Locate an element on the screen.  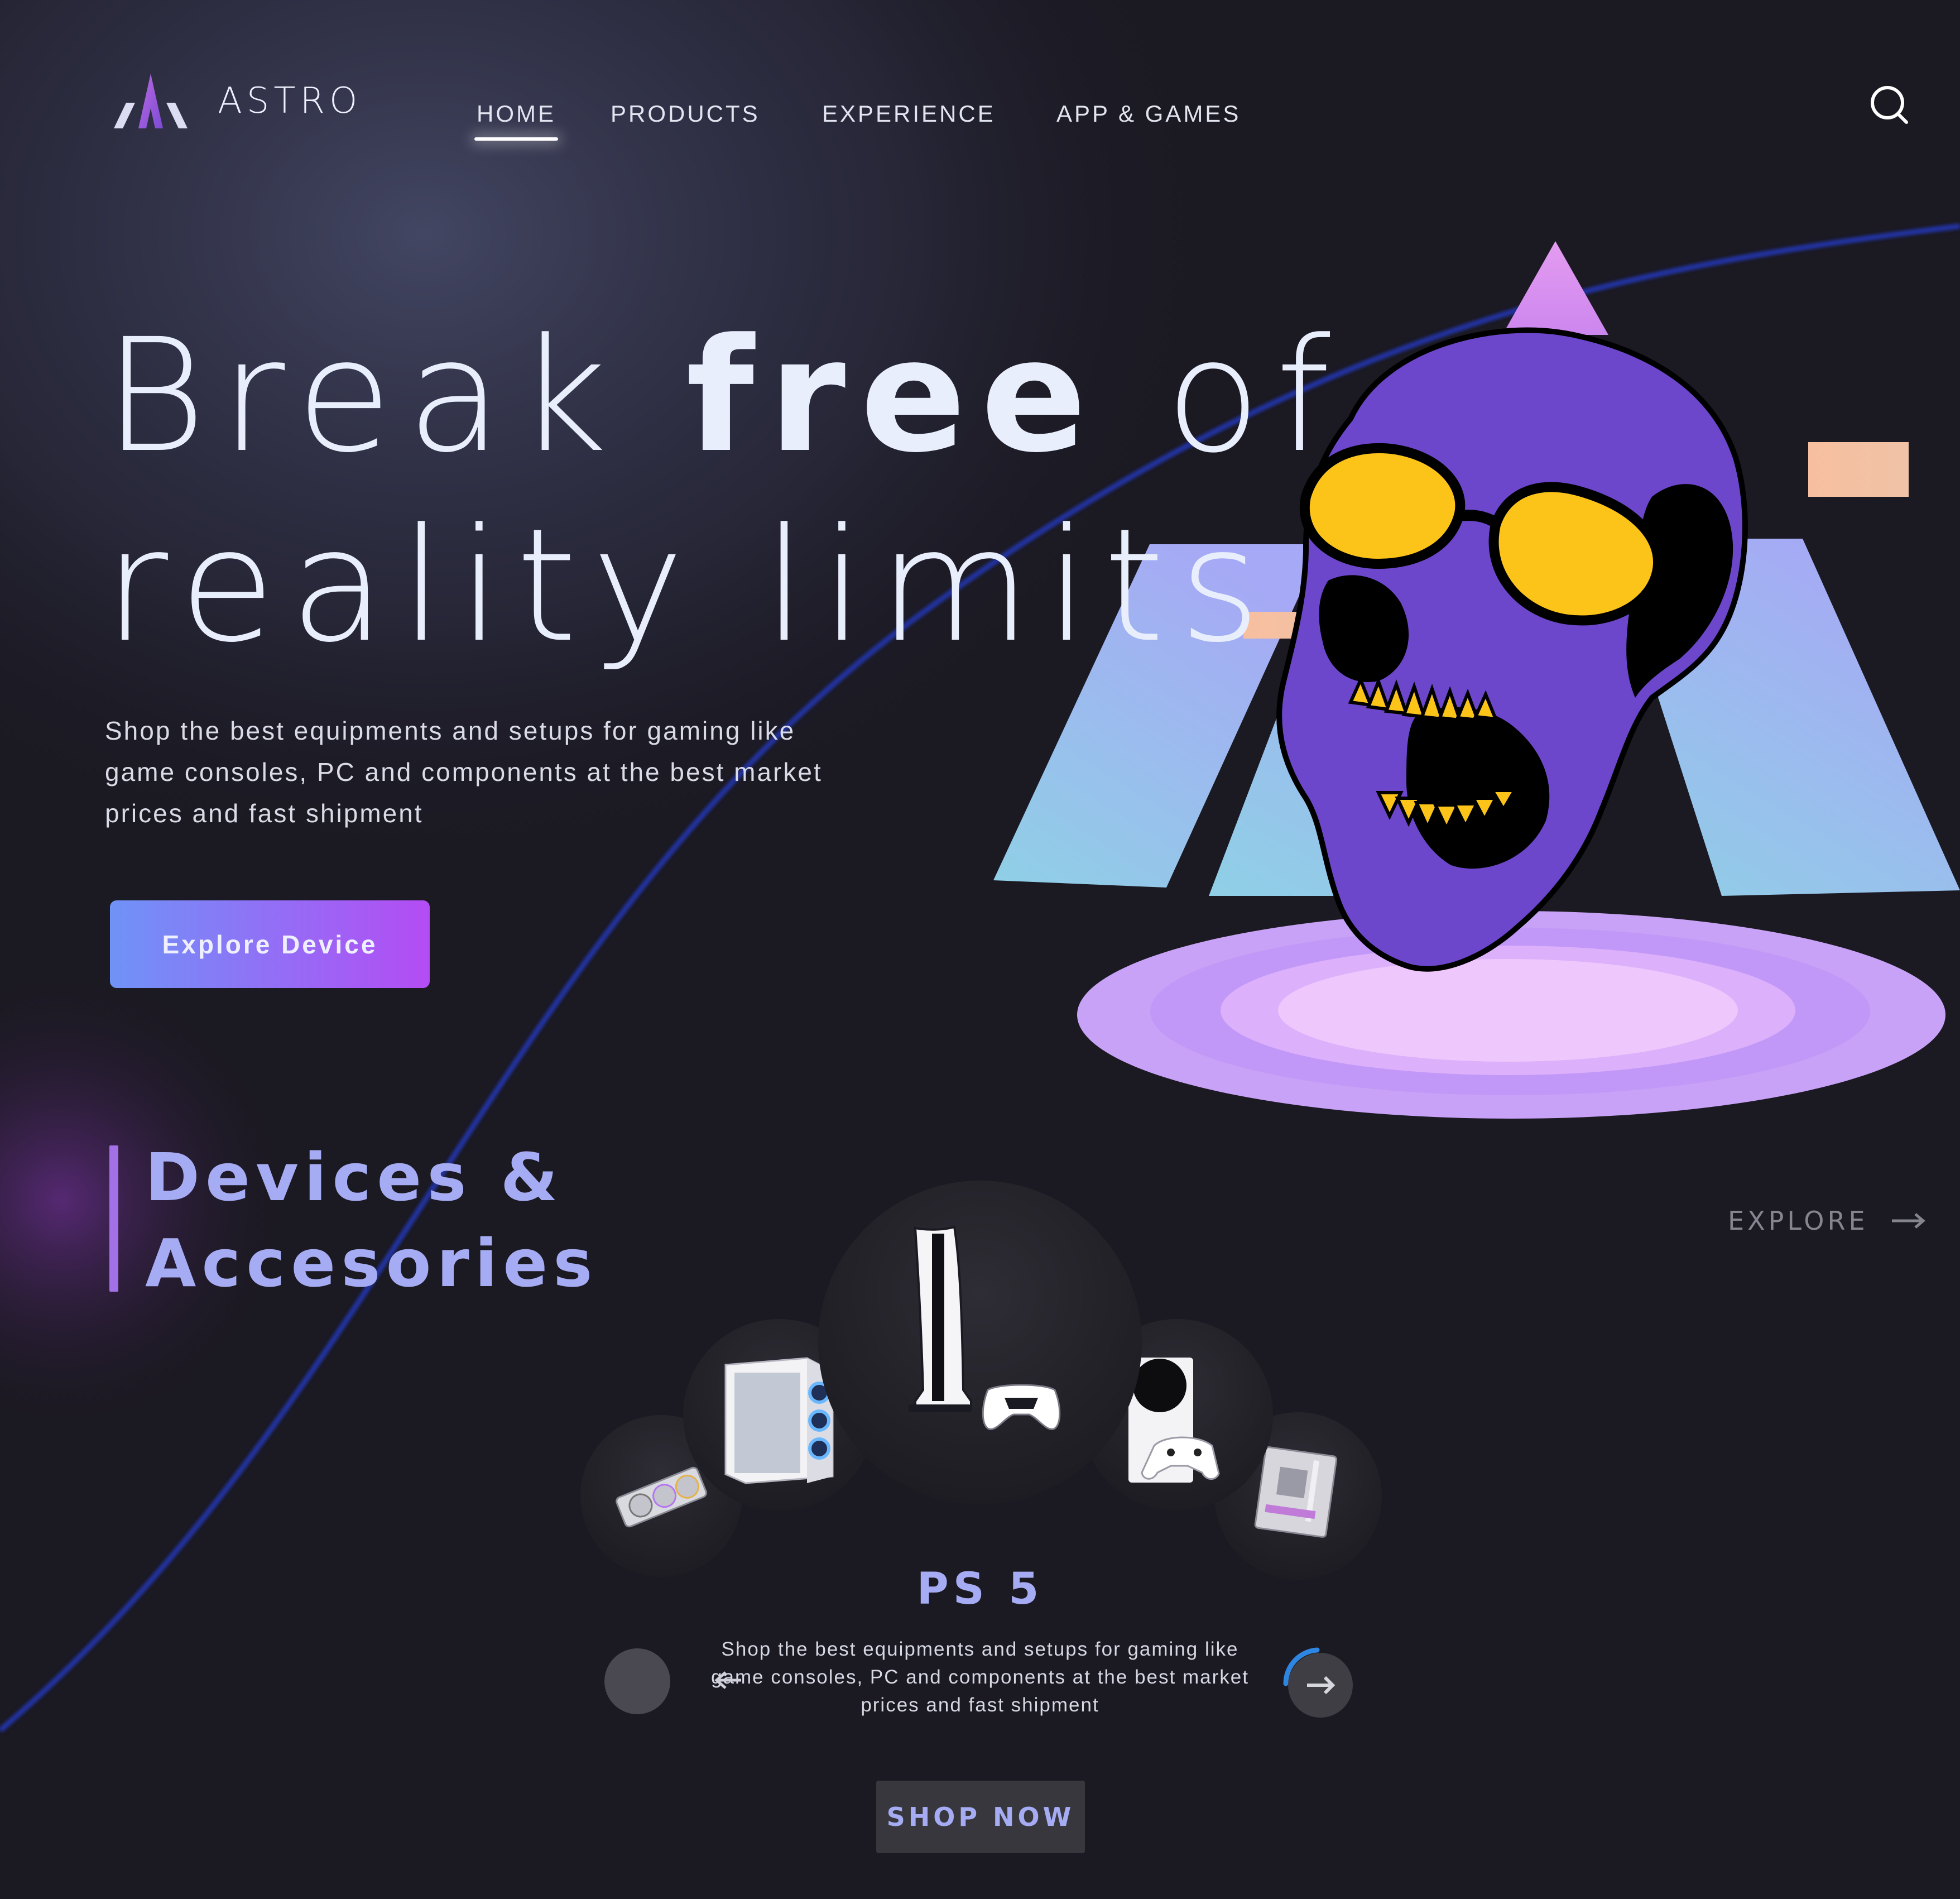
devices-section-title: Devices & Accesories is located at coordinates (371, 1220).